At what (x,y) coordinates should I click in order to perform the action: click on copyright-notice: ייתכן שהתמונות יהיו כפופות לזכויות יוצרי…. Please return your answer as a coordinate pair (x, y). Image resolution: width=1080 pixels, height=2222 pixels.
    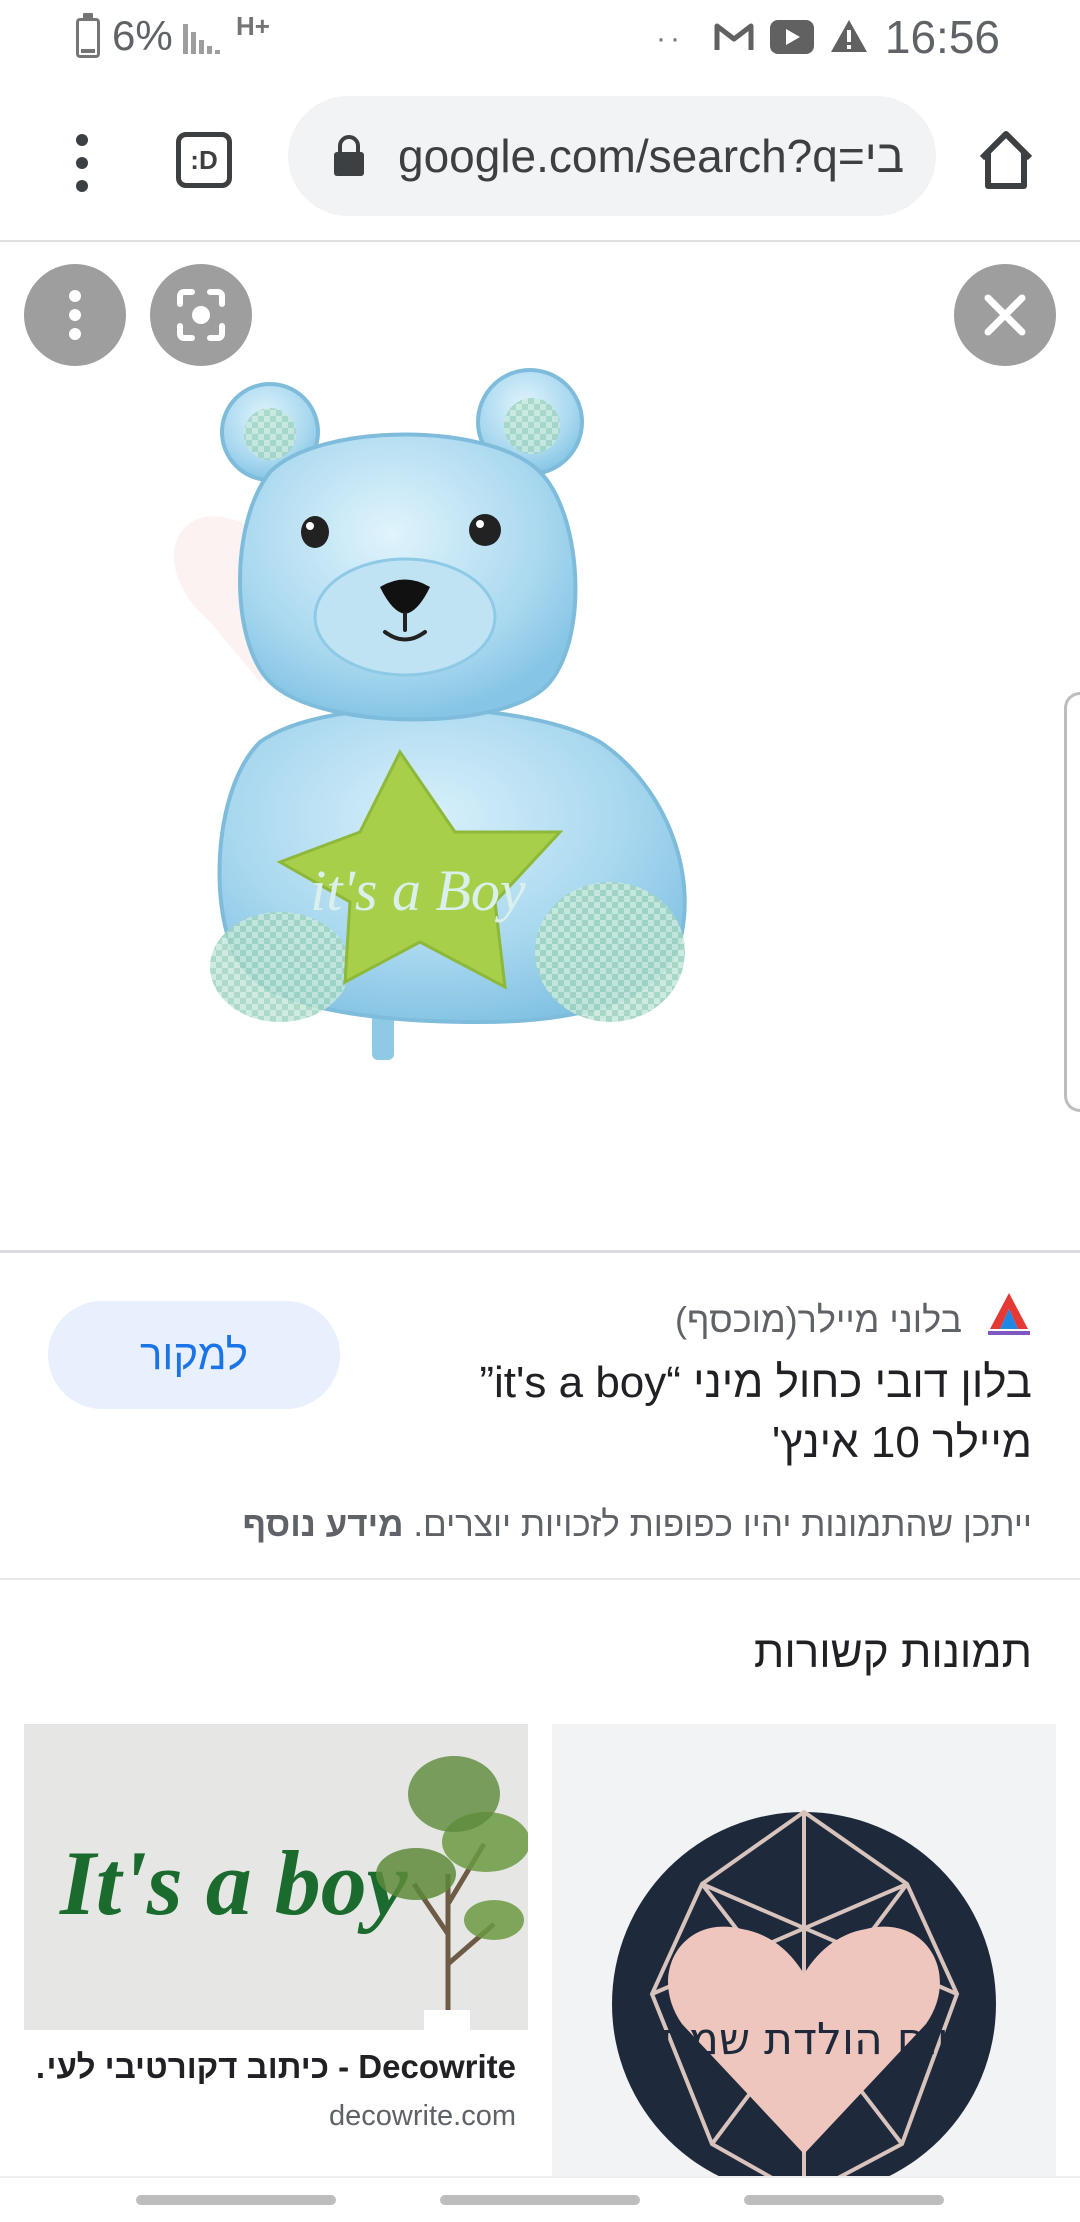
    Looking at the image, I should click on (637, 1525).